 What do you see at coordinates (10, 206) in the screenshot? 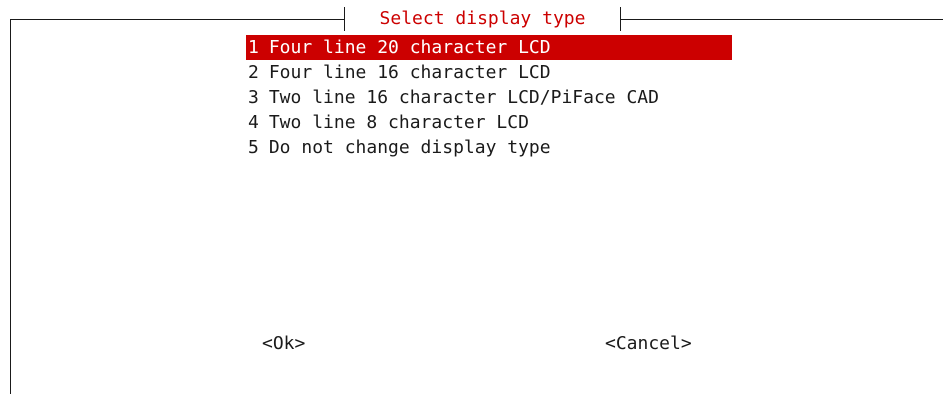
I see `dialog-border-left` at bounding box center [10, 206].